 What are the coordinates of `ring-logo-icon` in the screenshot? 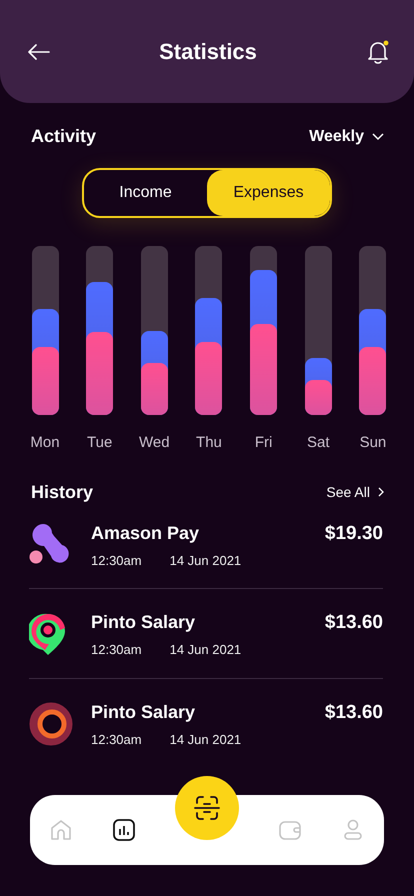 It's located at (52, 724).